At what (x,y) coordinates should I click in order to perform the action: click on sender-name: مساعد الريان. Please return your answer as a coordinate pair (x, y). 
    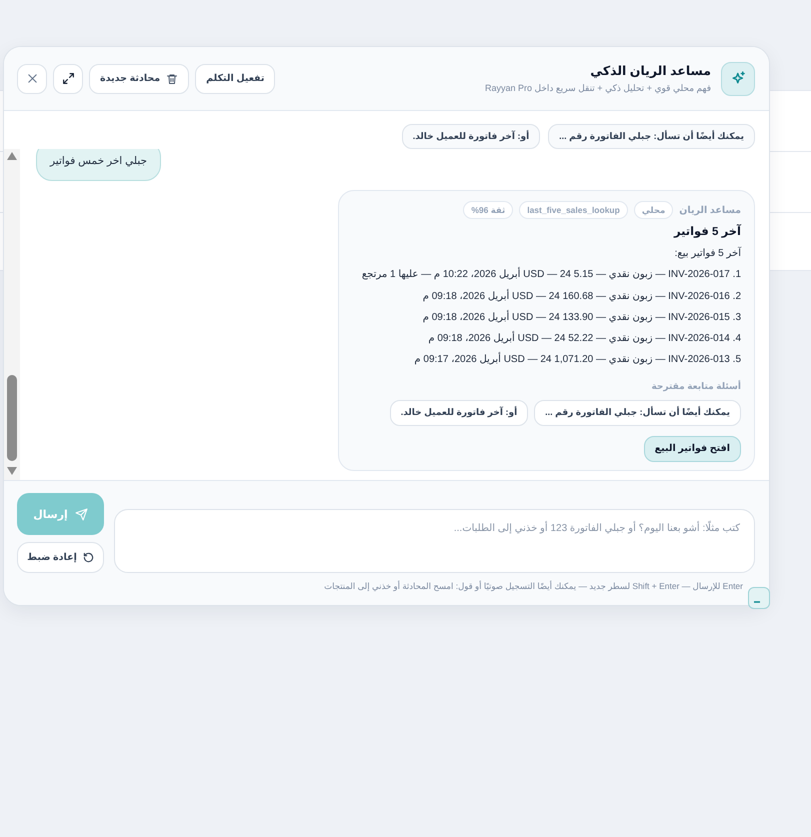
    Looking at the image, I should click on (710, 210).